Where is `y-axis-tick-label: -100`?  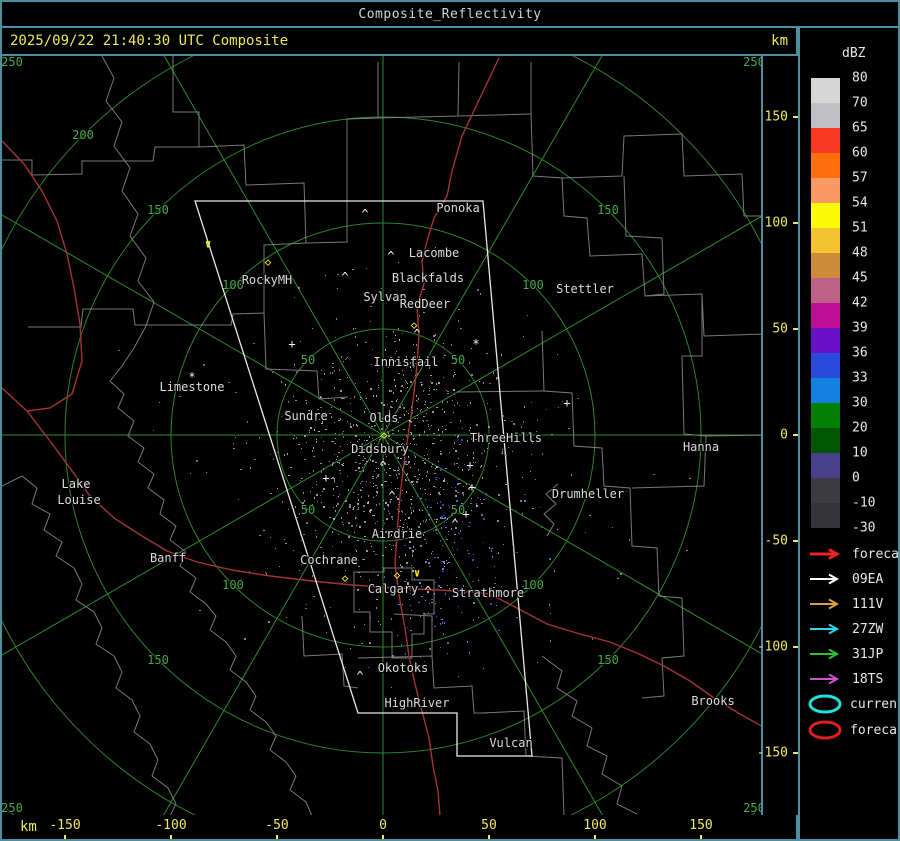 y-axis-tick-label: -100 is located at coordinates (772, 647).